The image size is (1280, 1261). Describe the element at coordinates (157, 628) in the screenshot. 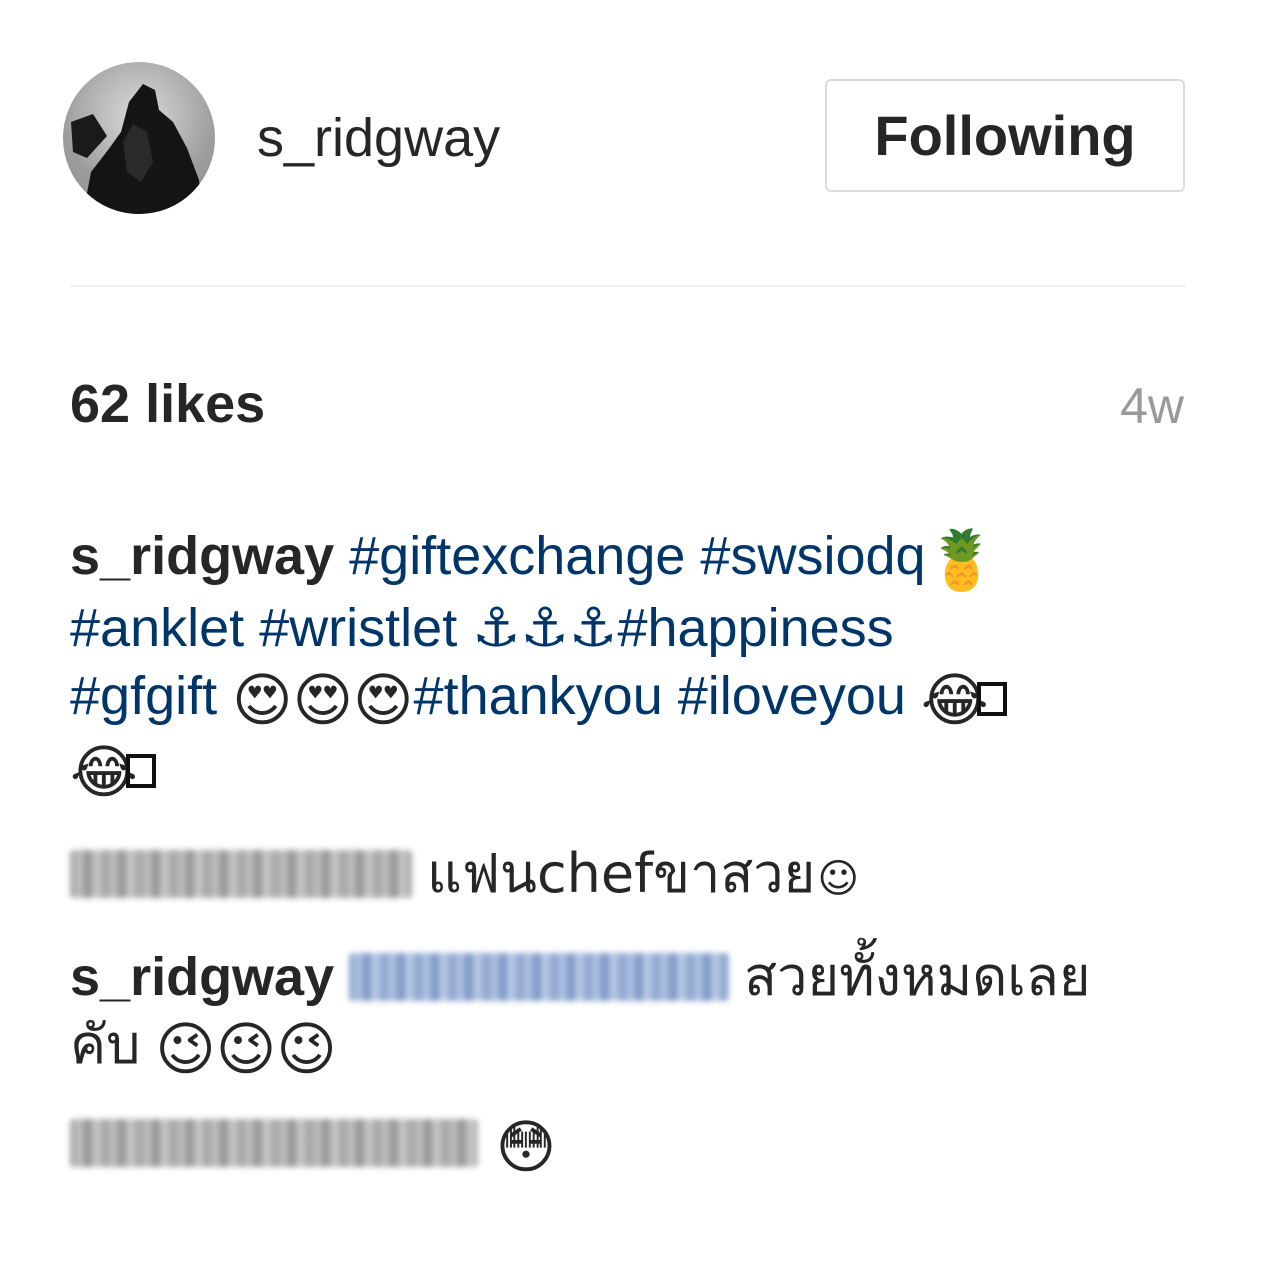

I see `hashtag-anklet: #anklet` at that location.